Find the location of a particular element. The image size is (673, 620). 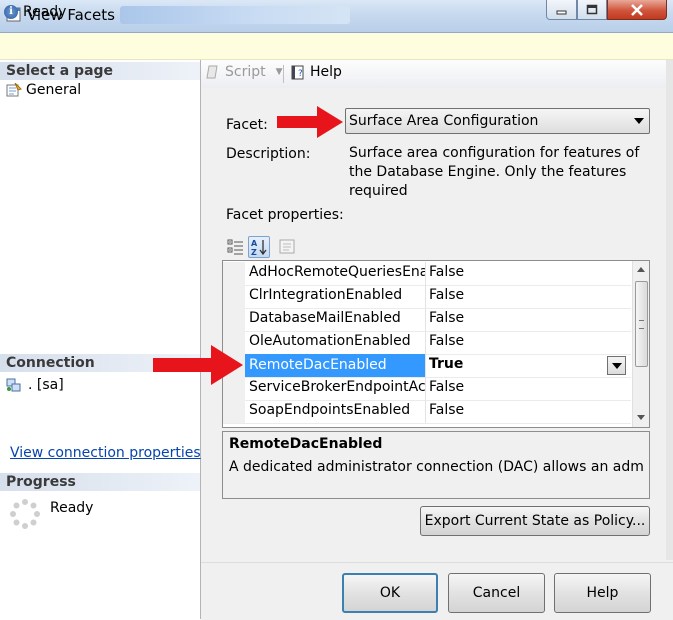

facet-label: Facet: is located at coordinates (247, 125).